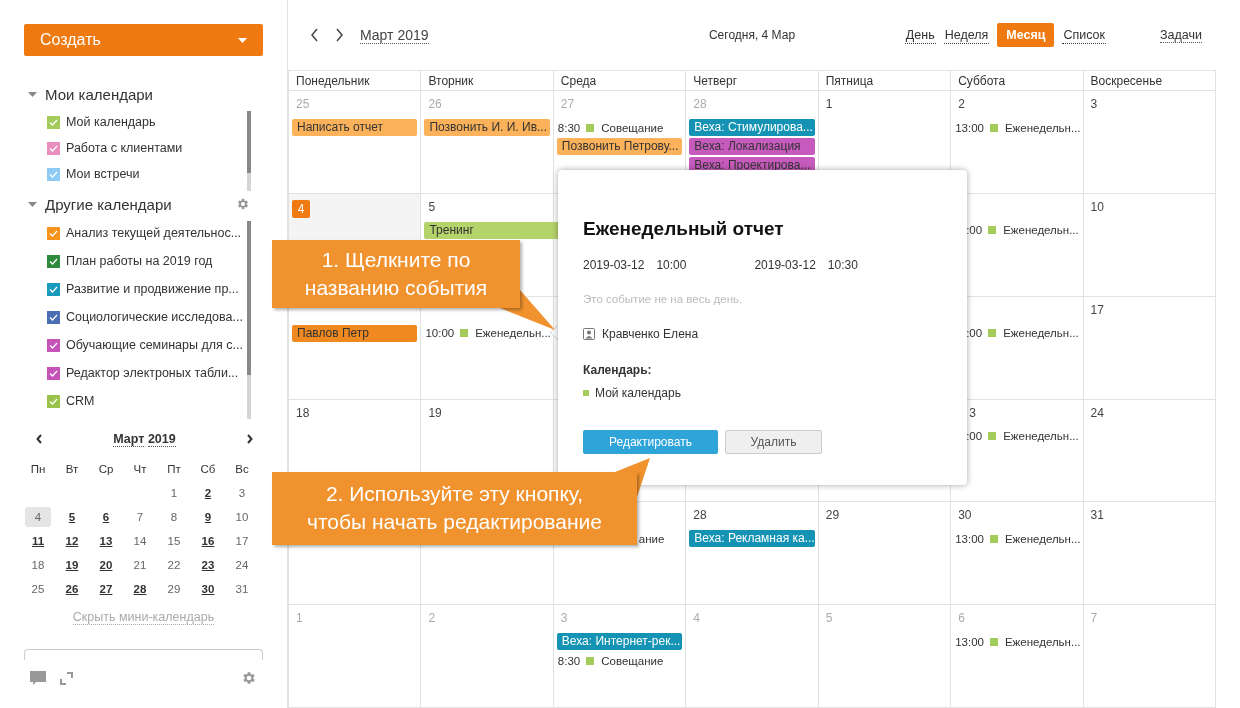 This screenshot has width=1240, height=708. I want to click on start-date: 2019-03-12, so click(614, 265).